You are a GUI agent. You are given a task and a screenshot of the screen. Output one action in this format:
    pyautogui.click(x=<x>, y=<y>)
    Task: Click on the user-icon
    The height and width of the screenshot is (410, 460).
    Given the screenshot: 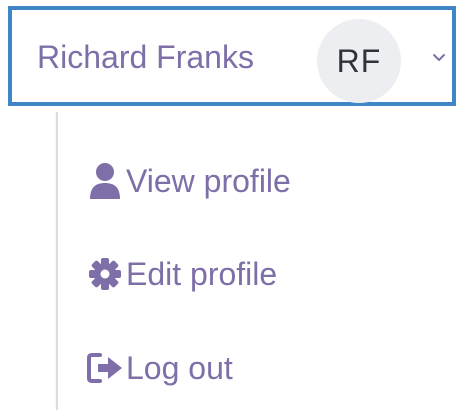 What is the action you would take?
    pyautogui.click(x=105, y=181)
    